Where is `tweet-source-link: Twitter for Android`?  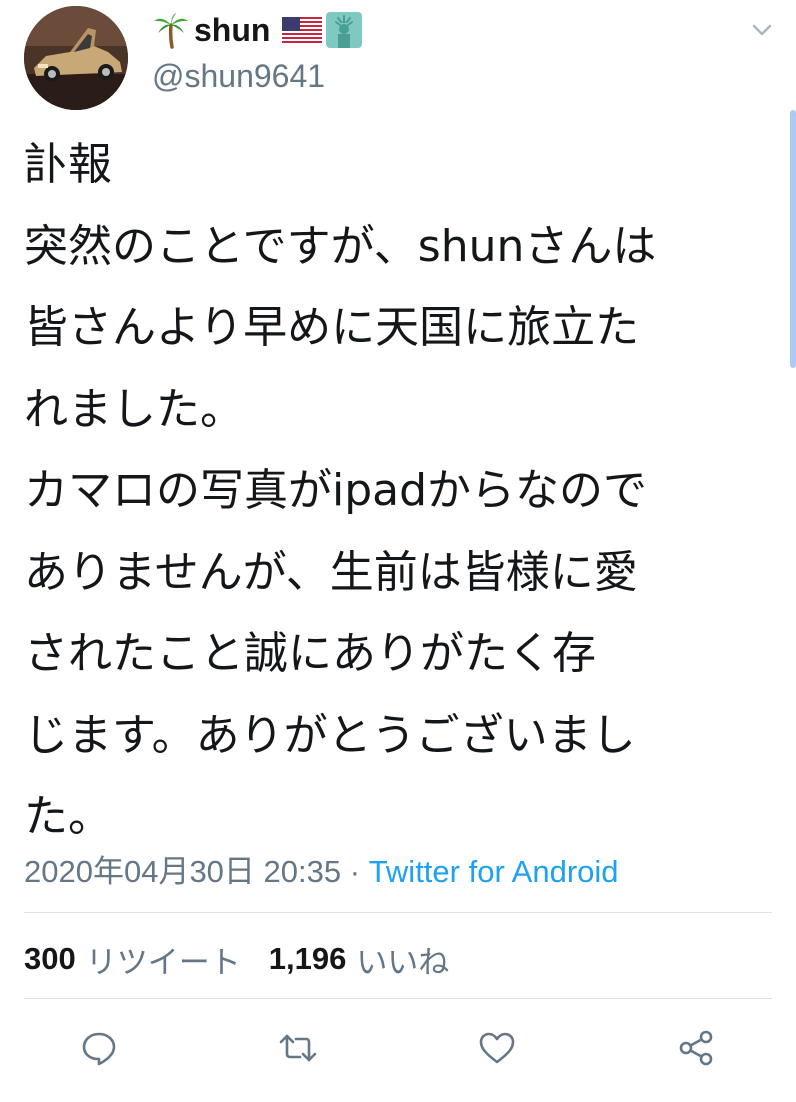 tweet-source-link: Twitter for Android is located at coordinates (494, 871).